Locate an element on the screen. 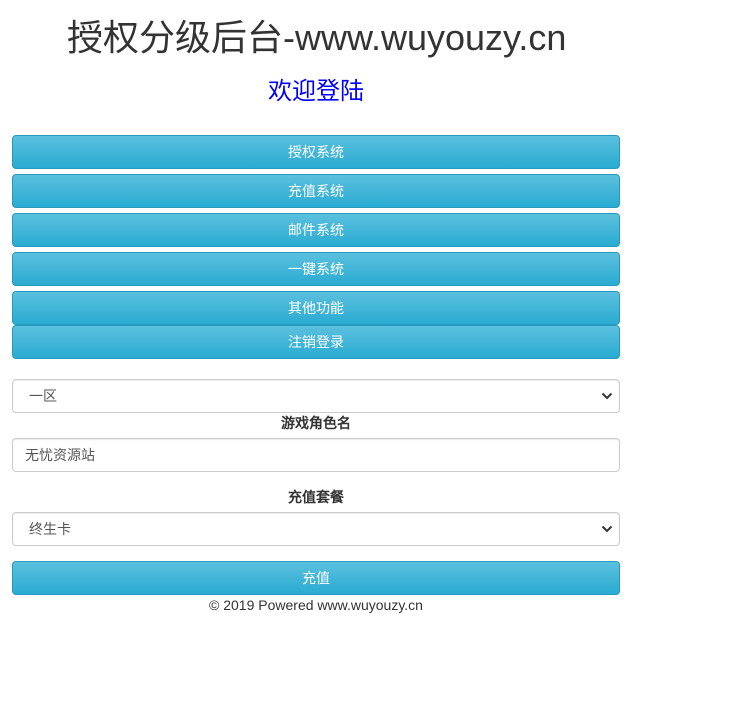 The width and height of the screenshot is (741, 725). role-name-value: 无忧资源站 is located at coordinates (60, 455).